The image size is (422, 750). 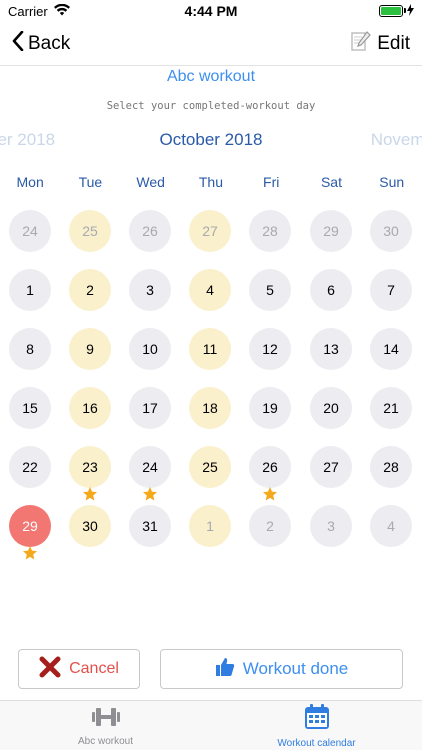 I want to click on weekday-label: Fri, so click(x=271, y=182).